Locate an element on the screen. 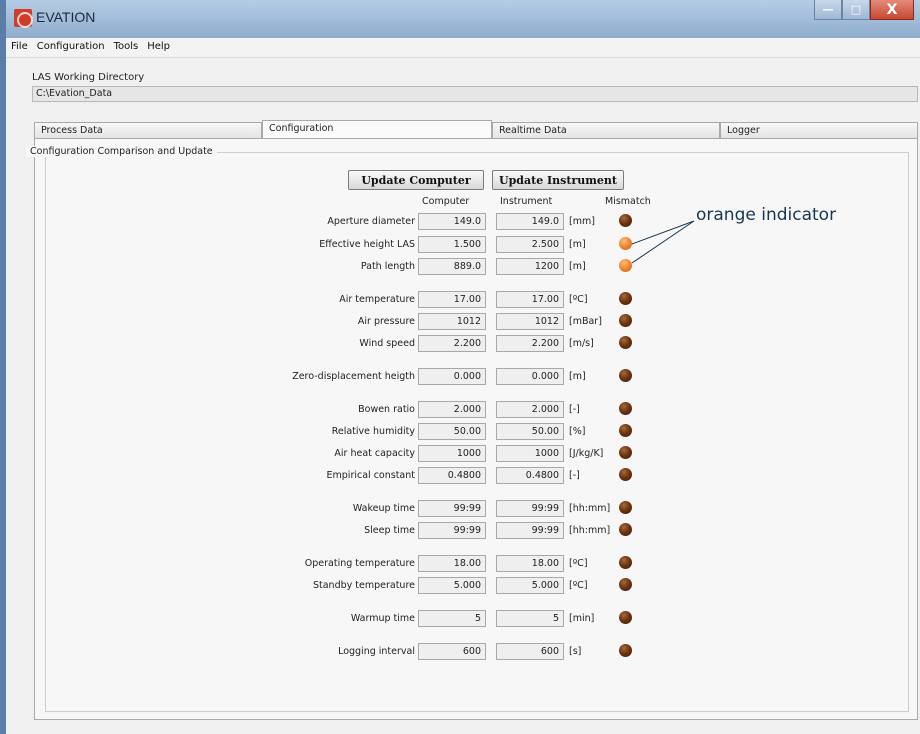 This screenshot has height=734, width=920. parameter-label: Standby temperature is located at coordinates (363, 585).